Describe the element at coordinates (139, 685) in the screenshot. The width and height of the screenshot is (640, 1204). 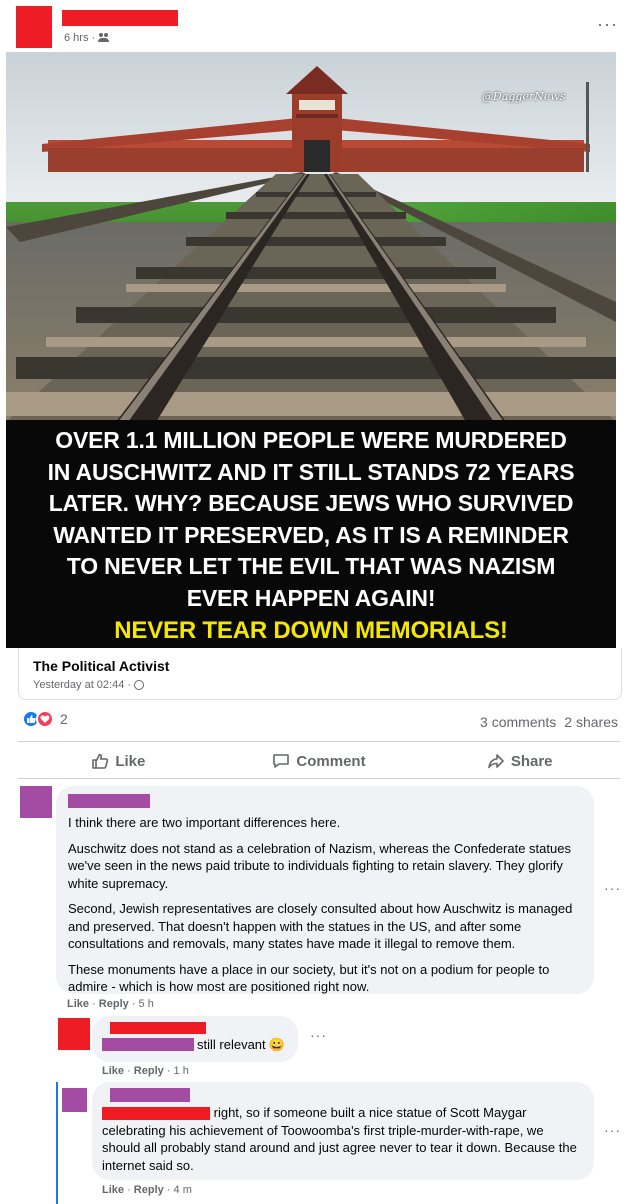
I see `globe-public-icon` at that location.